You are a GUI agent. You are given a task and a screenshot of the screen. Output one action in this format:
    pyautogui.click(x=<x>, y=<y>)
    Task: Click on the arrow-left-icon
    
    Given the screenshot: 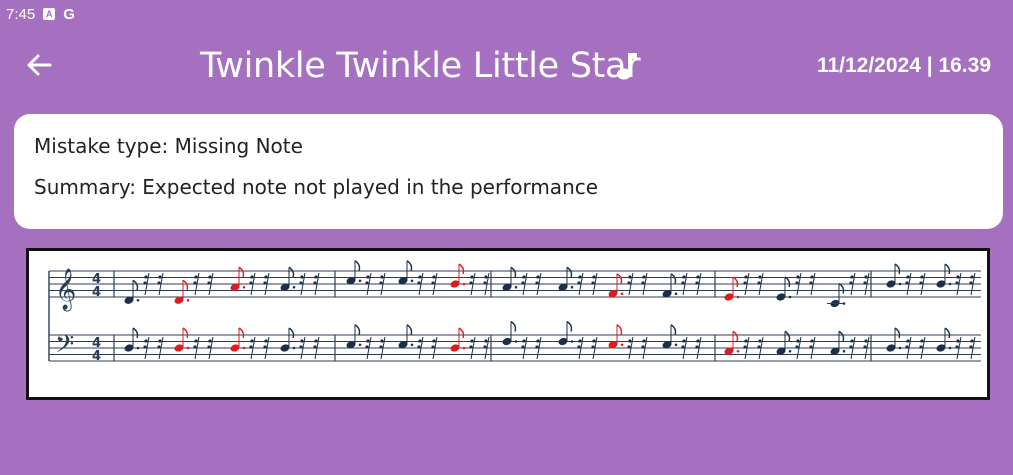 What is the action you would take?
    pyautogui.click(x=39, y=65)
    